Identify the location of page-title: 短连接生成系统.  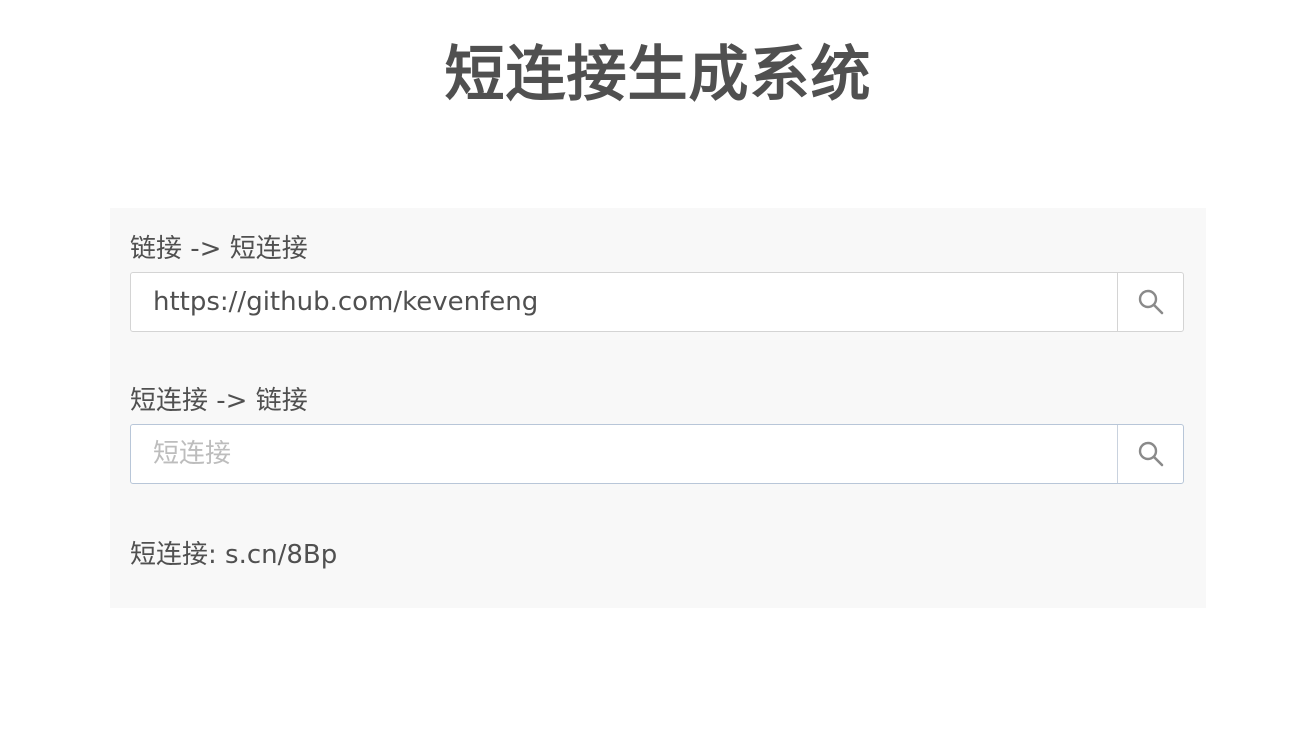
(658, 75).